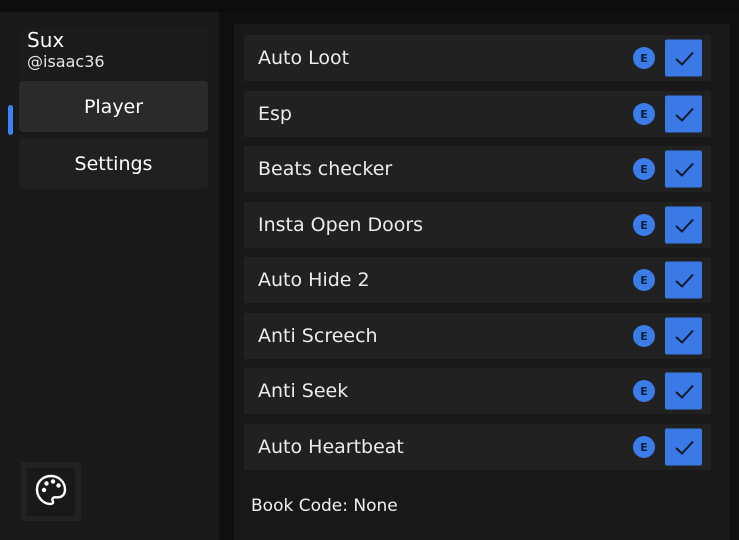  What do you see at coordinates (331, 447) in the screenshot?
I see `toggle-label: Auto Heartbeat` at bounding box center [331, 447].